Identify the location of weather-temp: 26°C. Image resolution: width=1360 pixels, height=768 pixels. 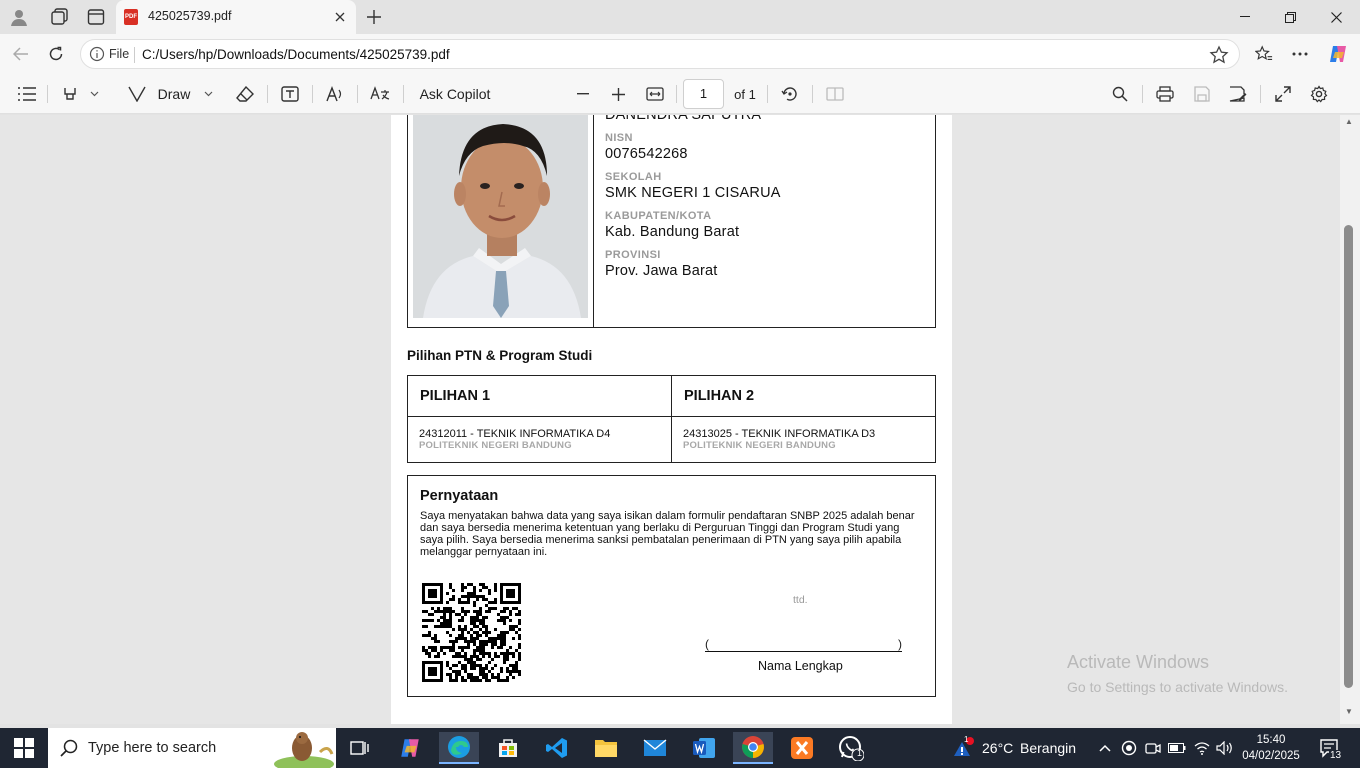
(997, 748).